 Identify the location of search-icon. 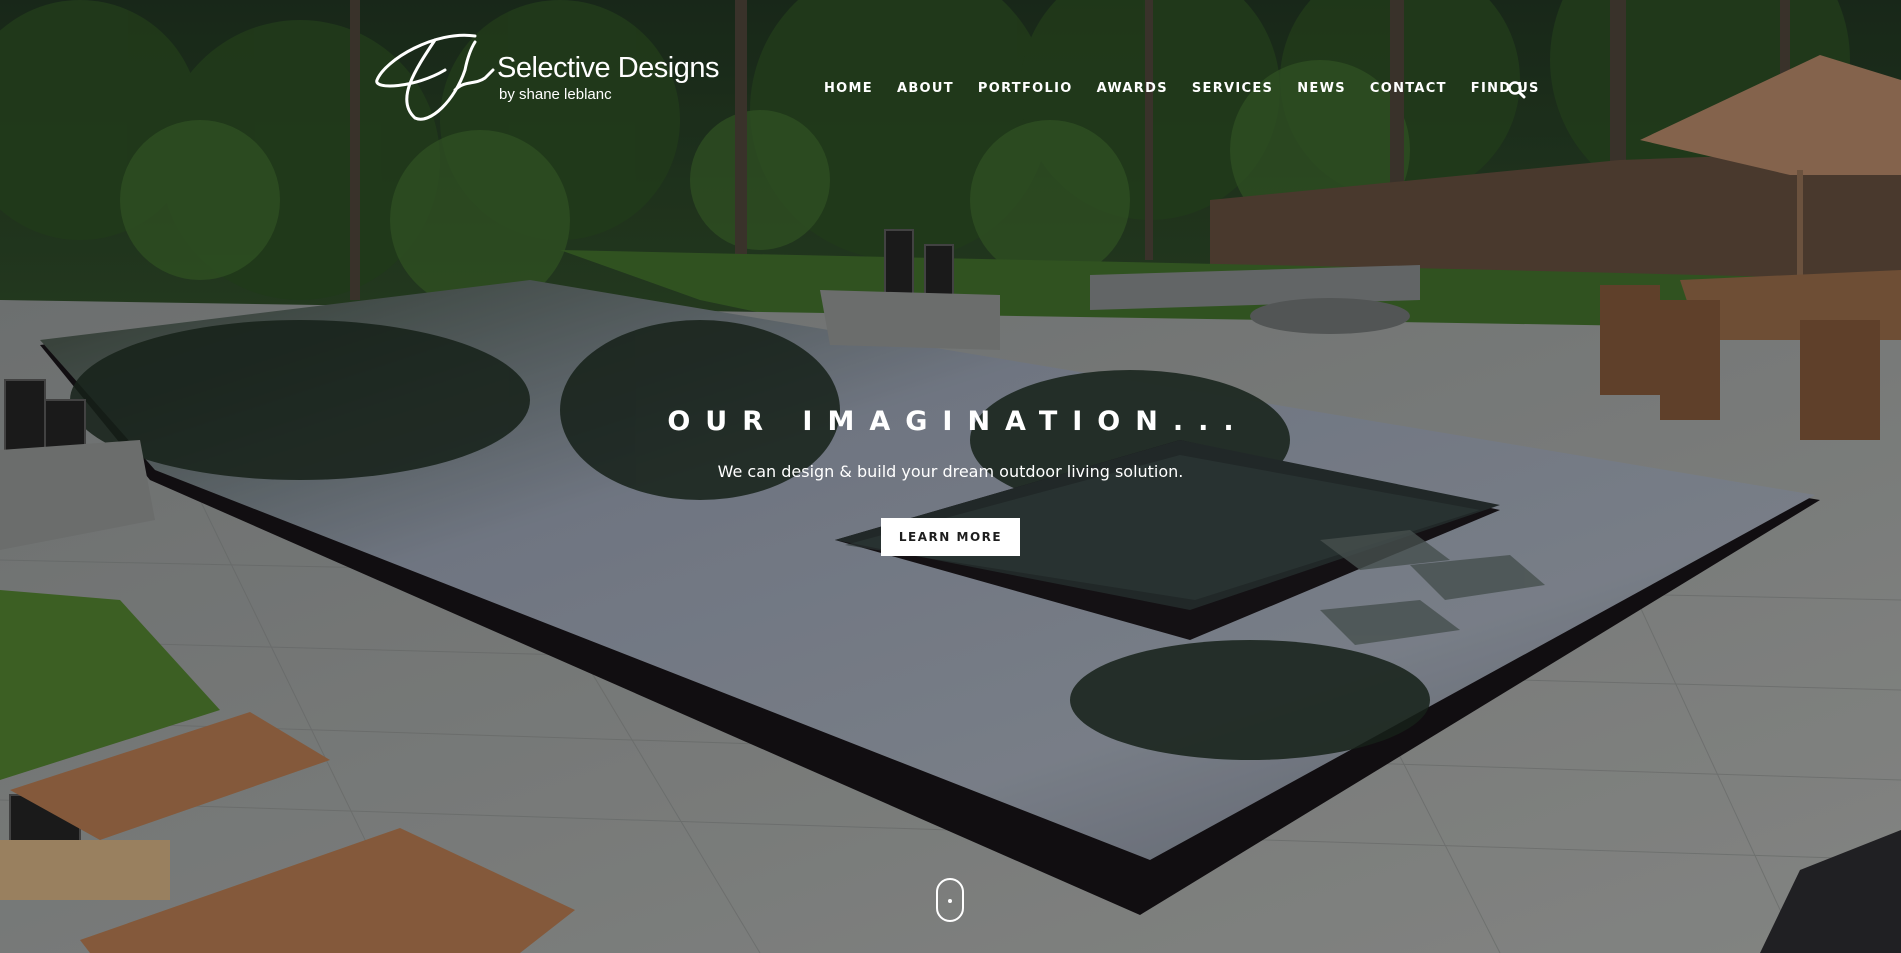
(1517, 90).